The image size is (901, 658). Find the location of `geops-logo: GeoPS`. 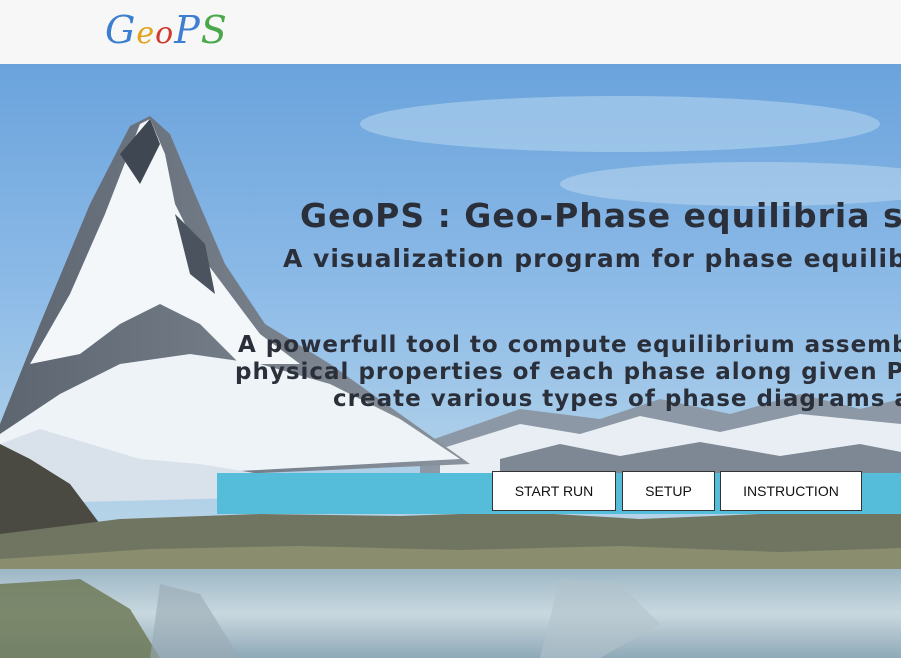

geops-logo: GeoPS is located at coordinates (166, 32).